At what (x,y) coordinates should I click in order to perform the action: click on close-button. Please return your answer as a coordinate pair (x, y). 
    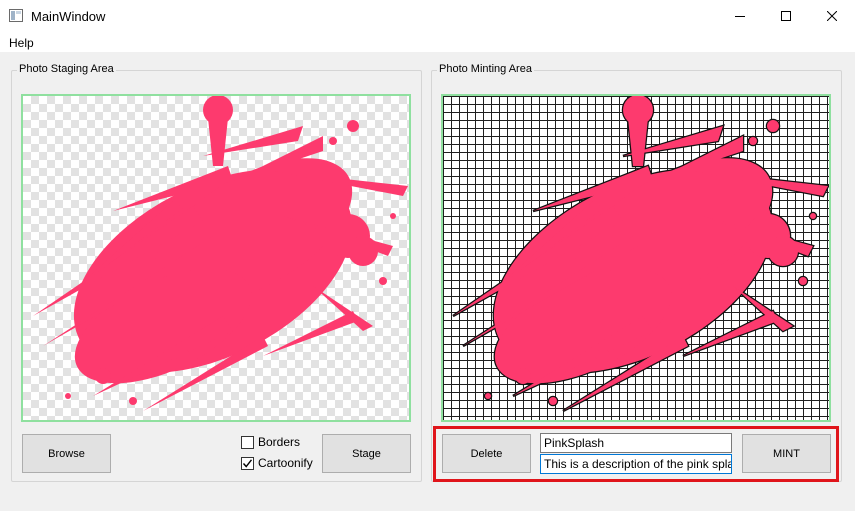
    Looking at the image, I should click on (832, 16).